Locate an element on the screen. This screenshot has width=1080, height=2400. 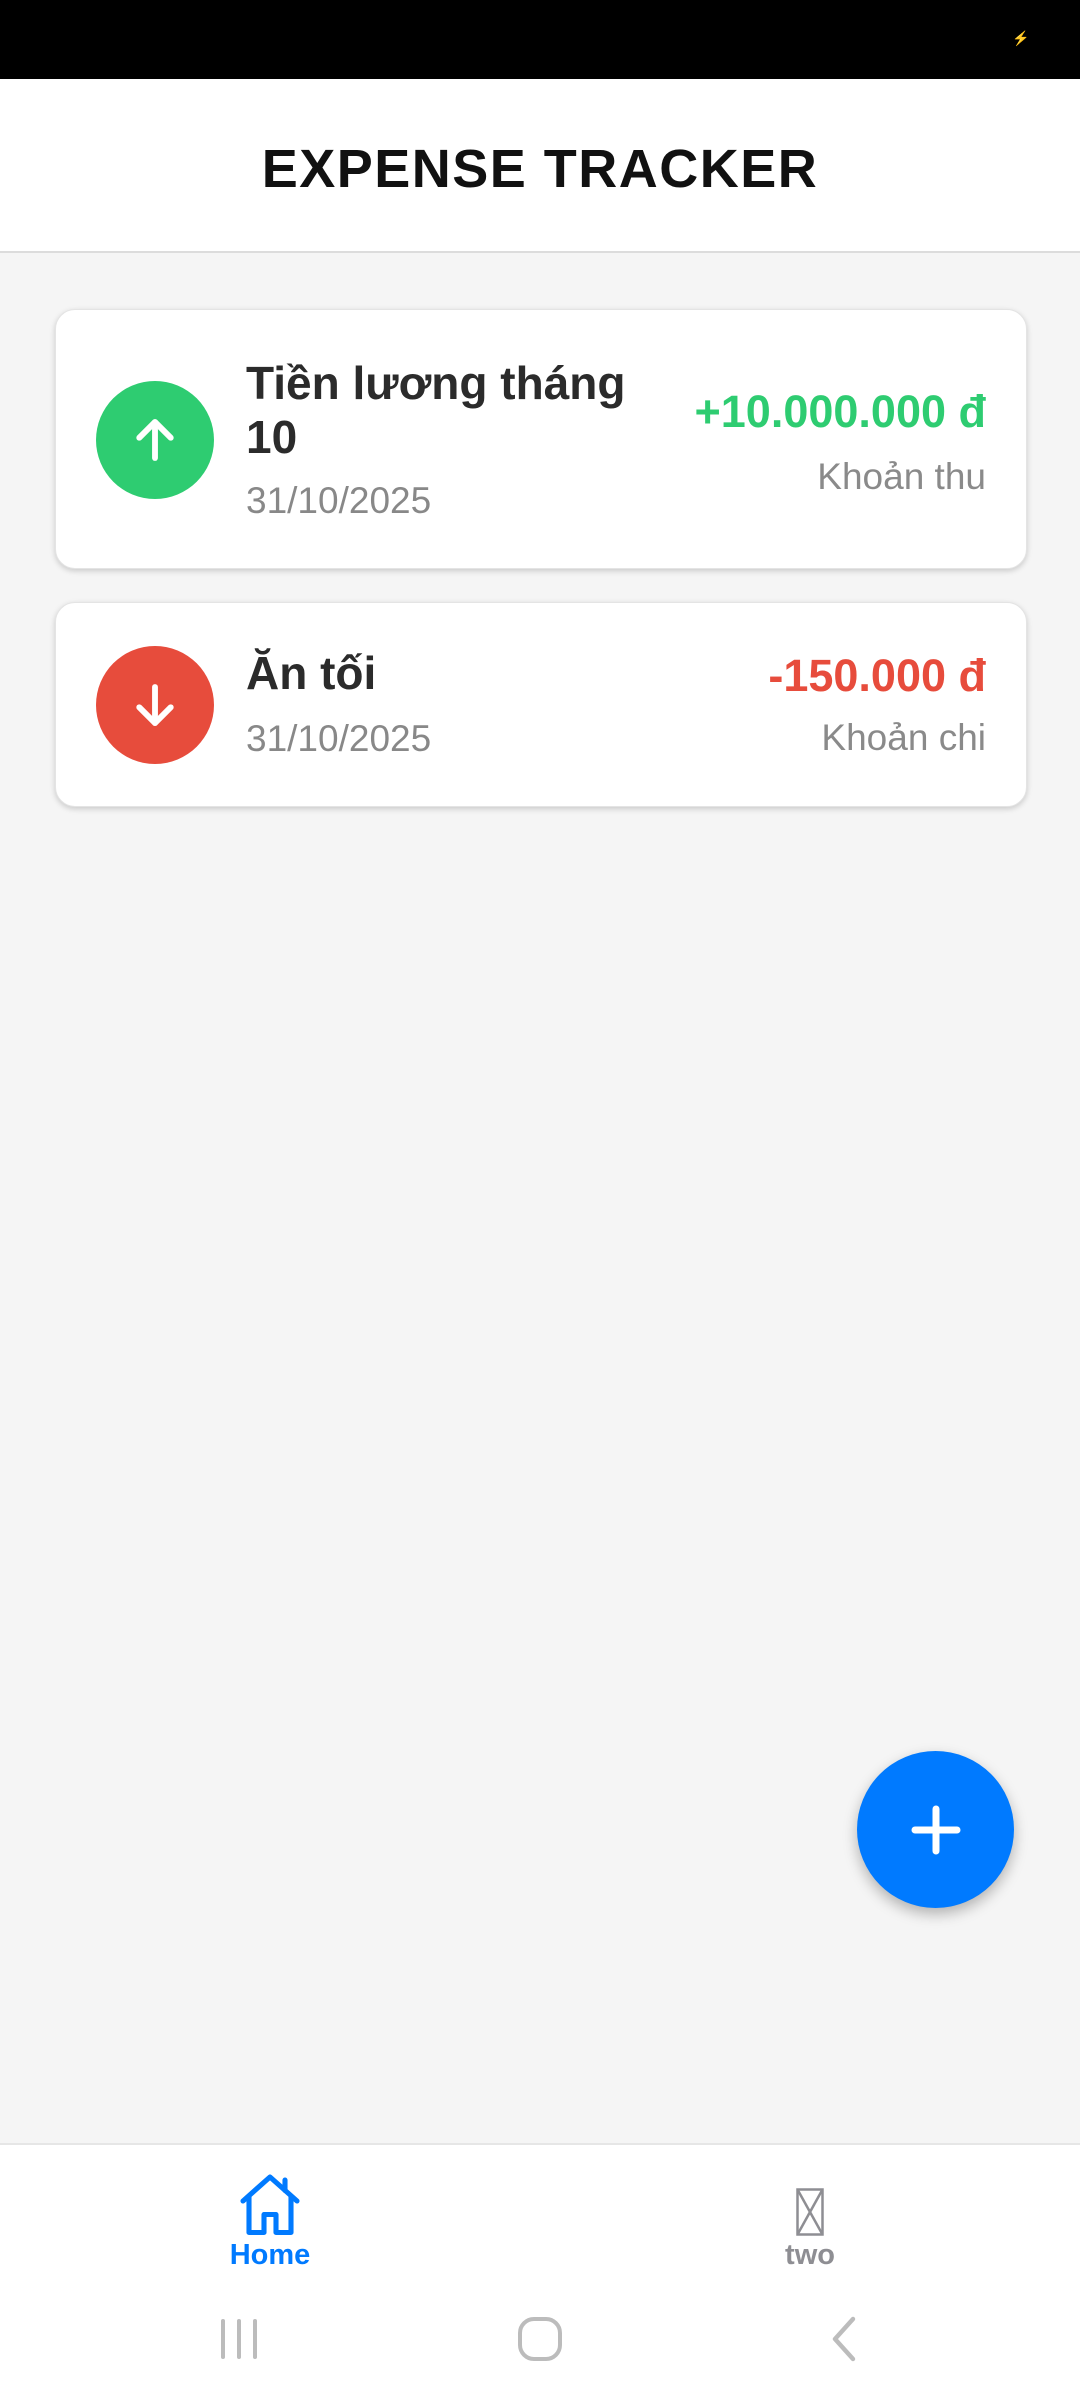
transaction-amount: +10.000.000 đ is located at coordinates (840, 411).